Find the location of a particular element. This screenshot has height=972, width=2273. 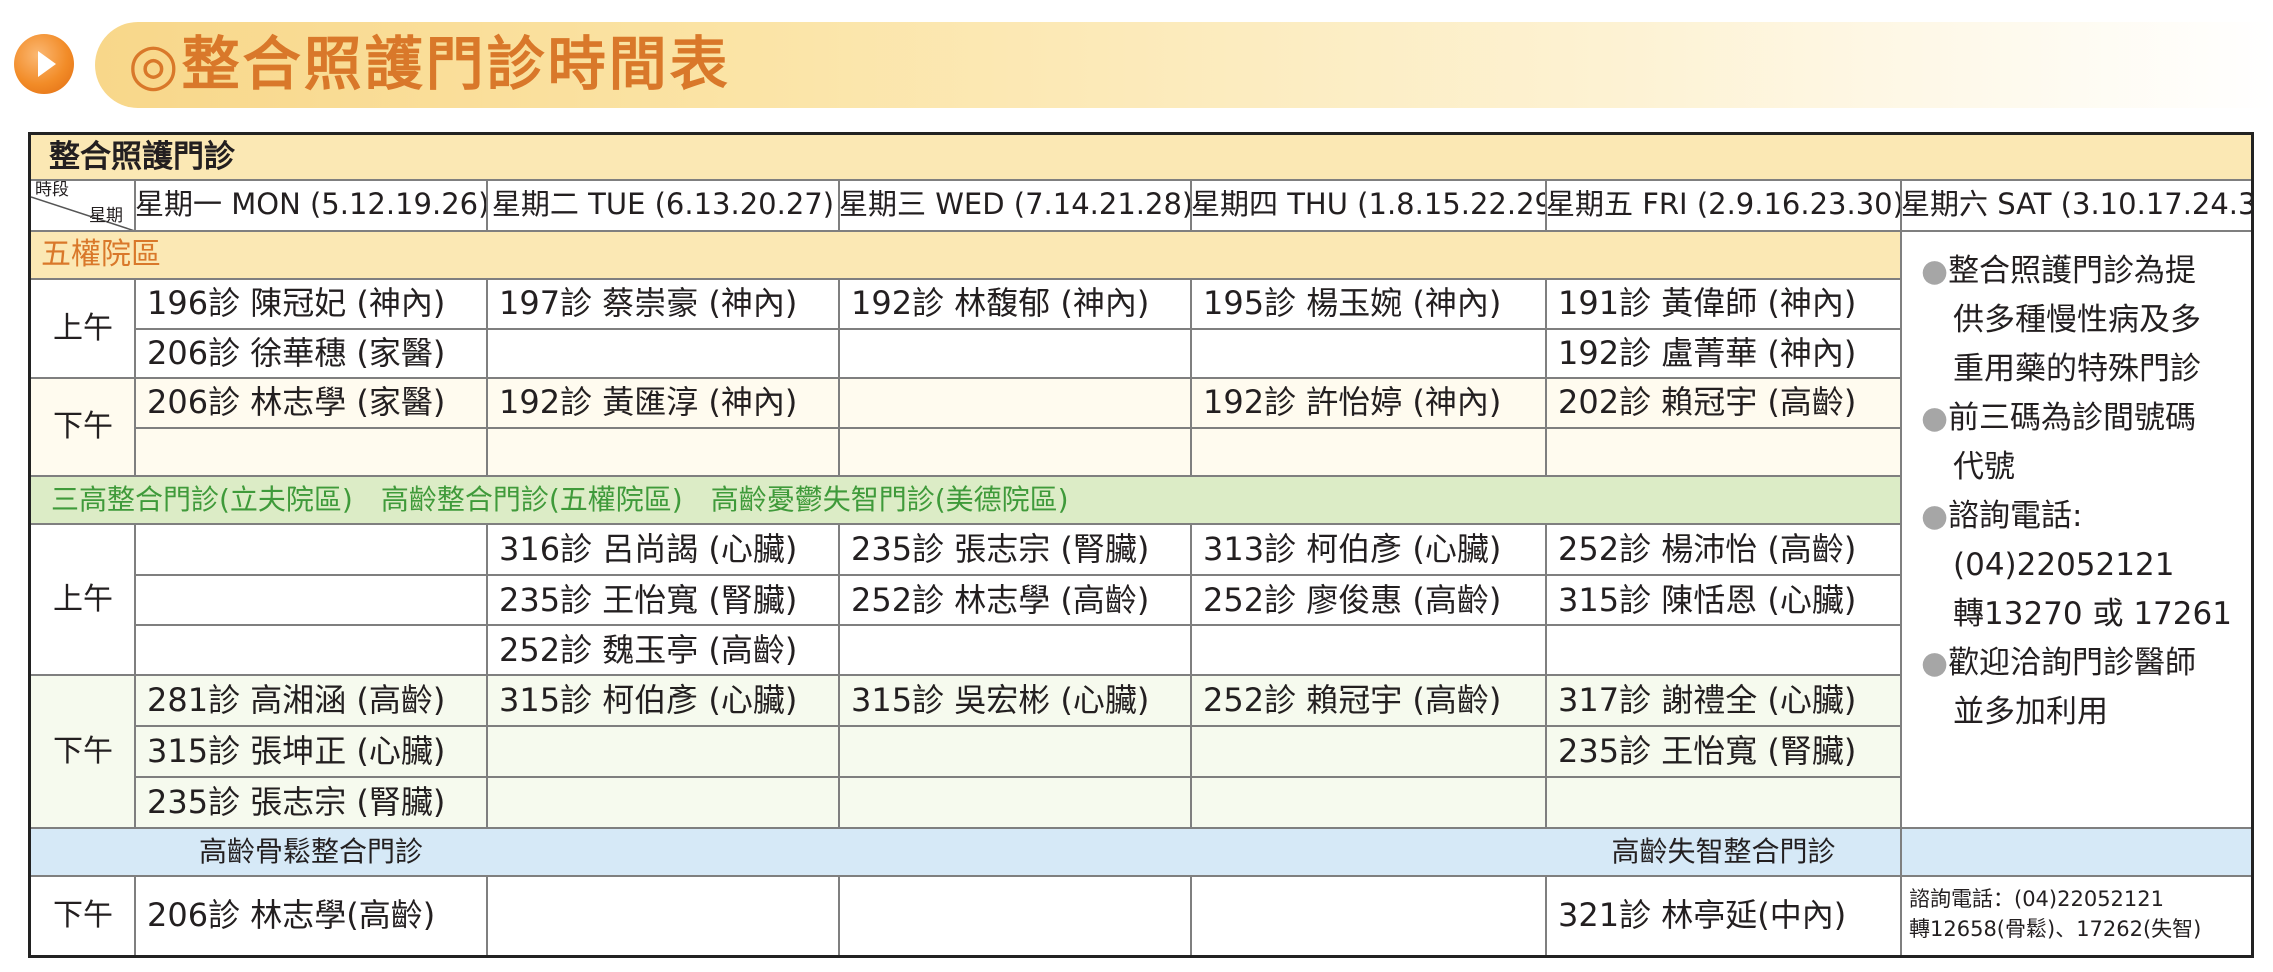

corner-label-period: 時段 is located at coordinates (52, 190).